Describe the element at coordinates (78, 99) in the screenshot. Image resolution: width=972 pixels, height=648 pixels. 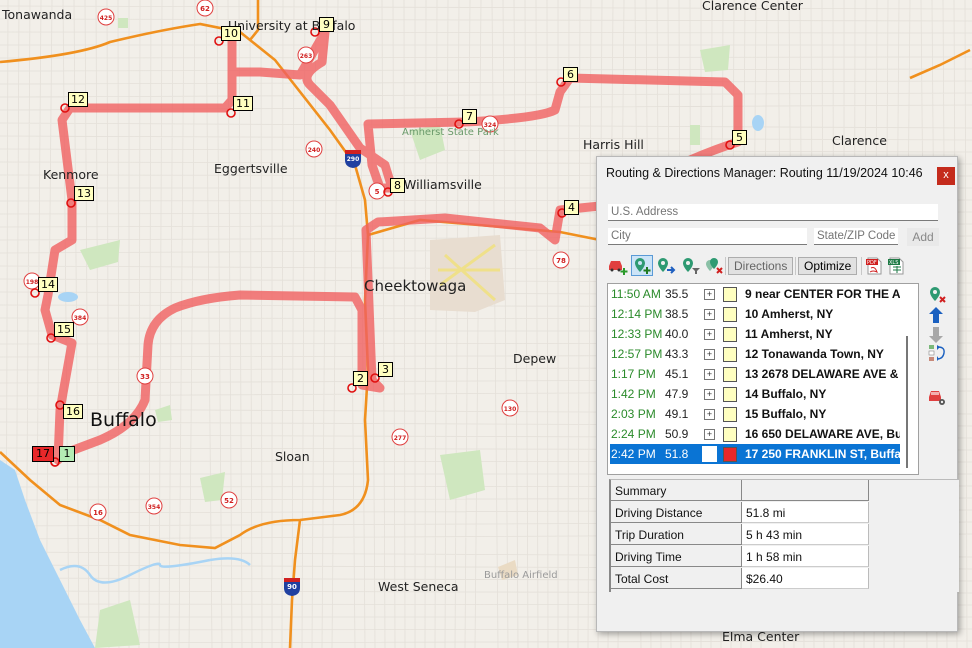
I see `stop-label-12: 12` at that location.